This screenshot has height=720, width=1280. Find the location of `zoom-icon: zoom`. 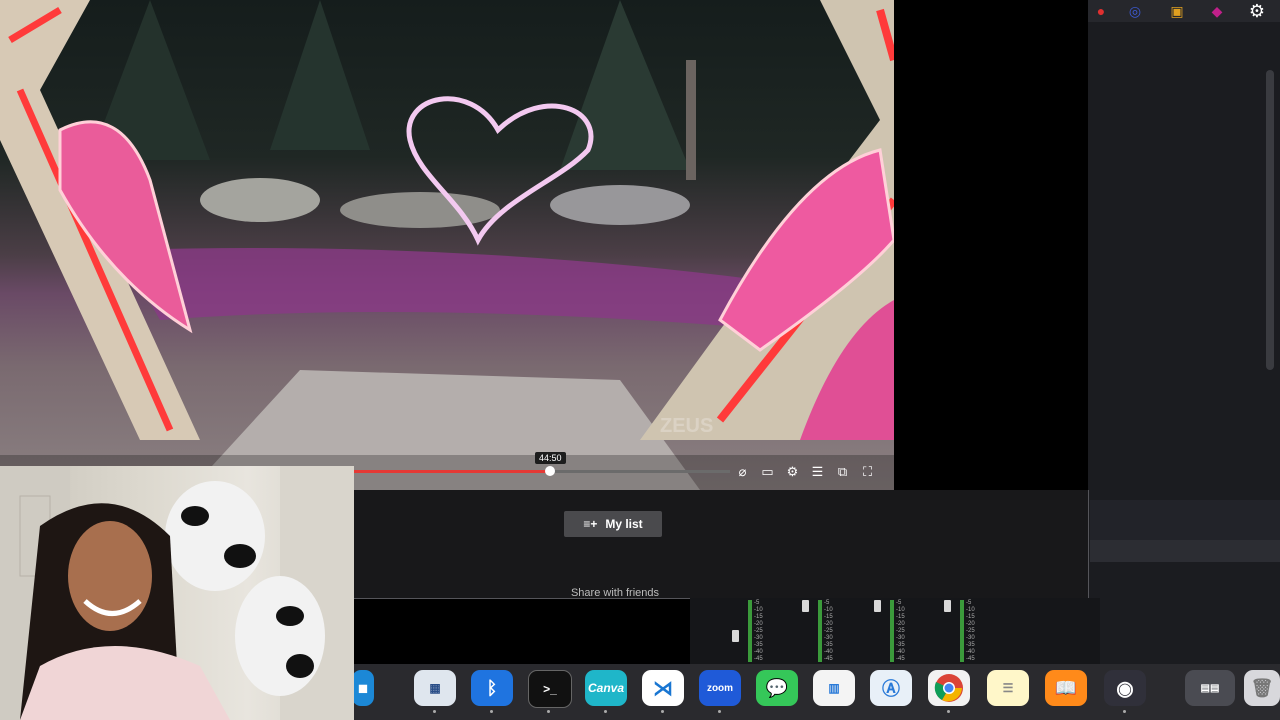

zoom-icon: zoom is located at coordinates (720, 688).